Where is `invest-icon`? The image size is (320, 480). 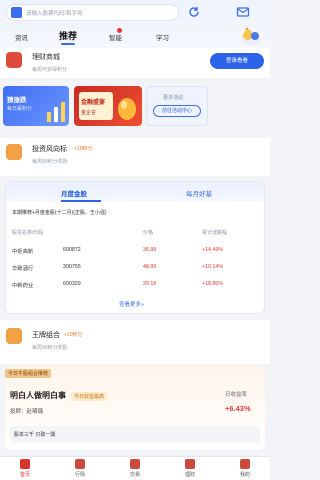 invest-icon is located at coordinates (14, 152).